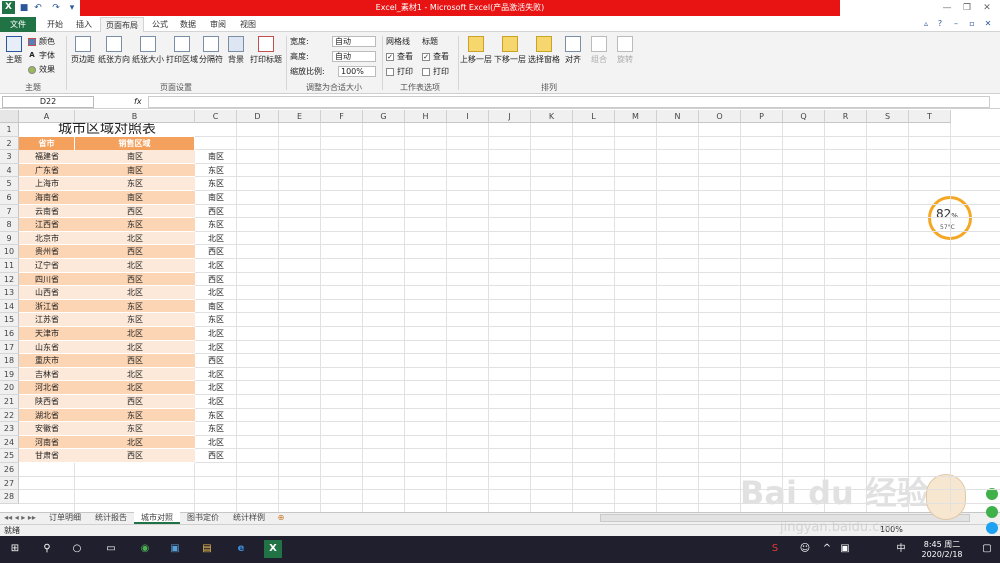 The height and width of the screenshot is (563, 1000). What do you see at coordinates (157, 518) in the screenshot?
I see `sheet-tab-city-lookup: 城市对照` at bounding box center [157, 518].